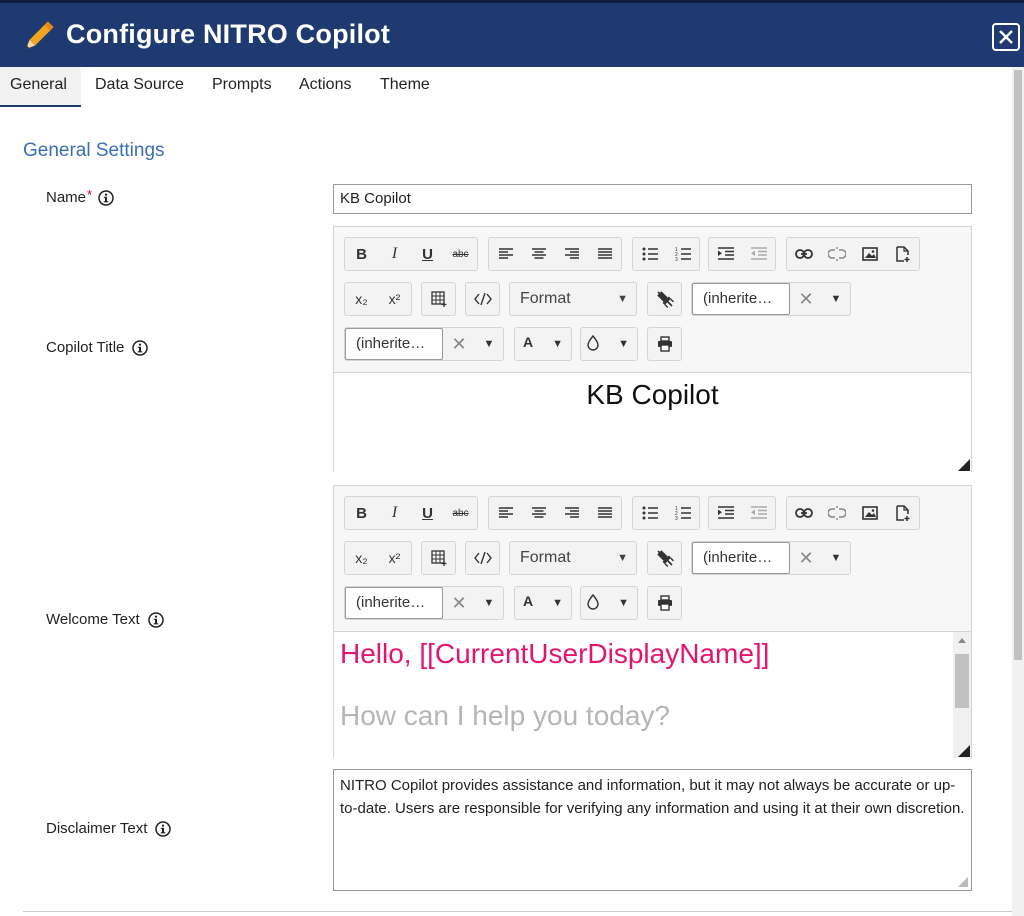  I want to click on print-icon, so click(664, 603).